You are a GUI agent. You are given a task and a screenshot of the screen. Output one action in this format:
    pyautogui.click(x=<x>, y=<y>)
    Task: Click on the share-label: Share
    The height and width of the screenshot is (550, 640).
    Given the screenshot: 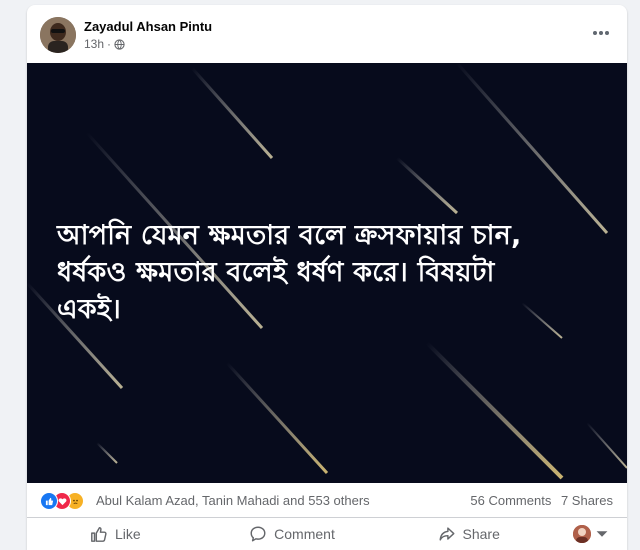 What is the action you would take?
    pyautogui.click(x=481, y=534)
    